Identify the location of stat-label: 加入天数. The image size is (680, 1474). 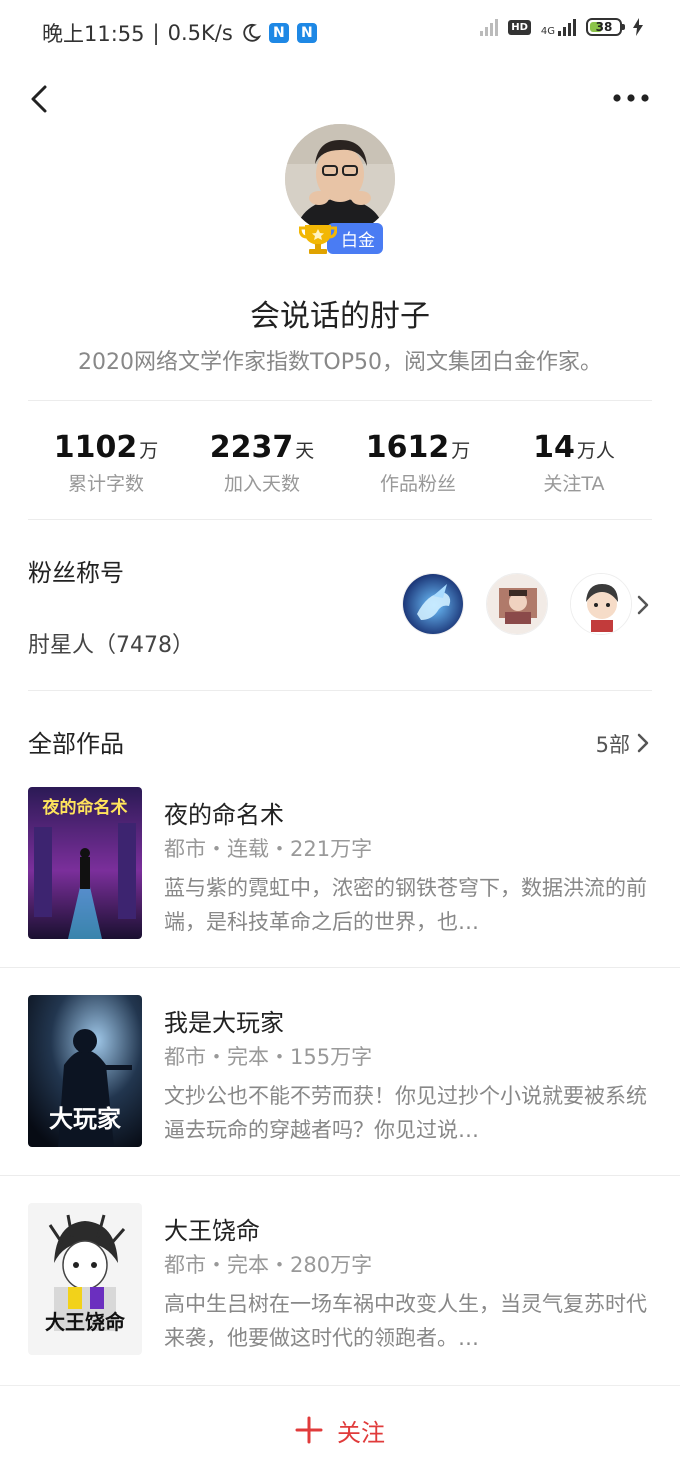
(261, 484).